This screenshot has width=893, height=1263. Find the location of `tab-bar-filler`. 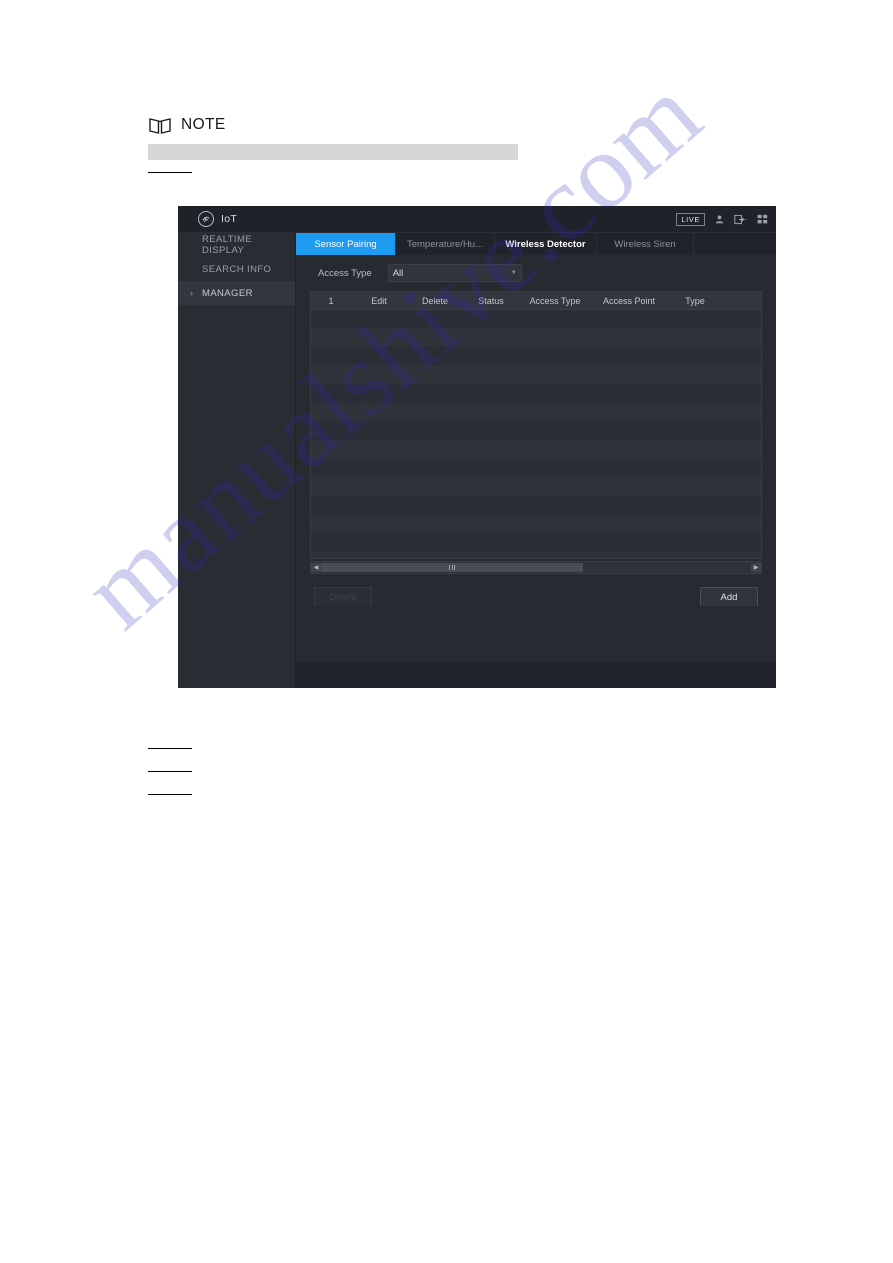

tab-bar-filler is located at coordinates (735, 244).